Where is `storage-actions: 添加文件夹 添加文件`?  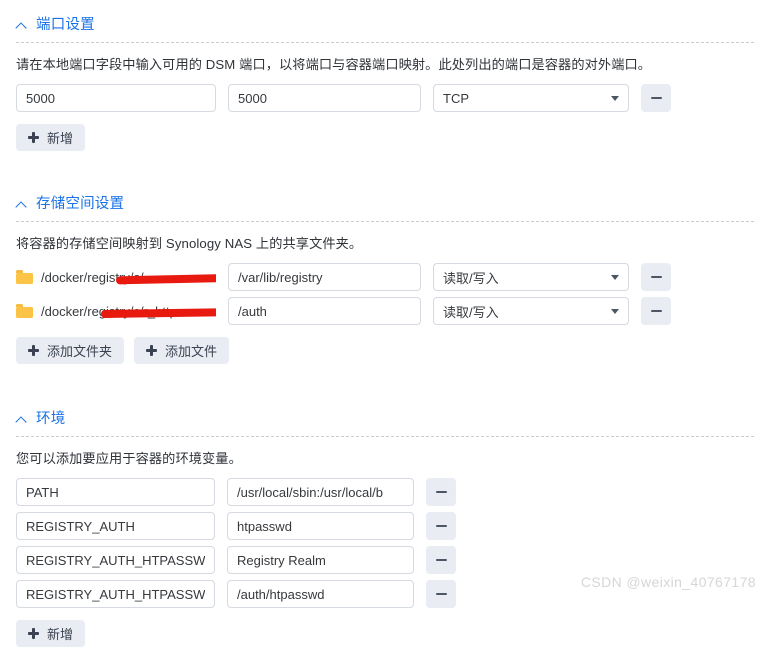 storage-actions: 添加文件夹 添加文件 is located at coordinates (385, 347).